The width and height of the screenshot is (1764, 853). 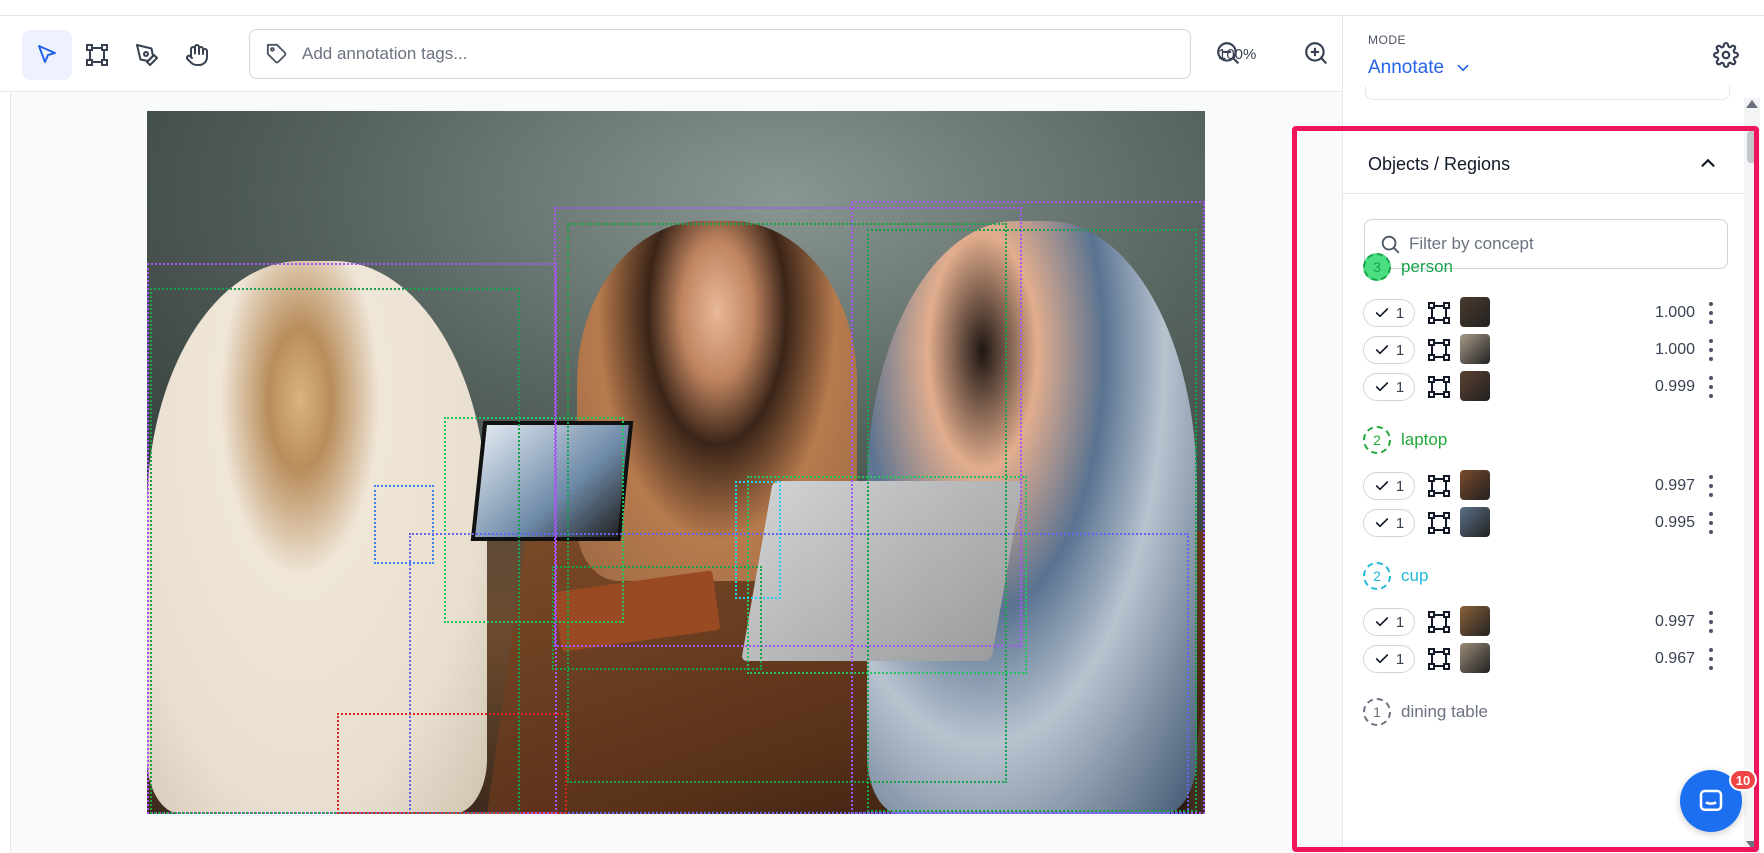 What do you see at coordinates (1711, 800) in the screenshot?
I see `chat-bubble-icon` at bounding box center [1711, 800].